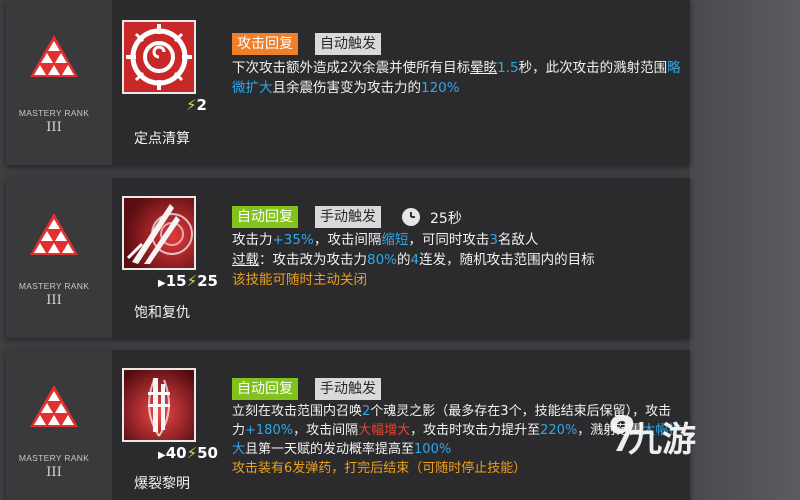 The height and width of the screenshot is (500, 800). I want to click on desc-text: 秒，此次攻击的溅射范围, so click(593, 68).